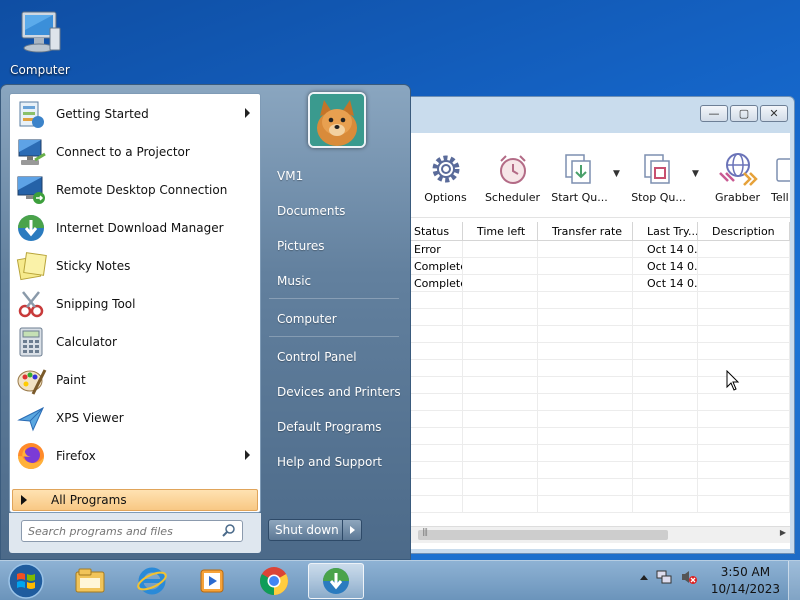 The height and width of the screenshot is (600, 800). I want to click on snipping-tool-icon, so click(31, 304).